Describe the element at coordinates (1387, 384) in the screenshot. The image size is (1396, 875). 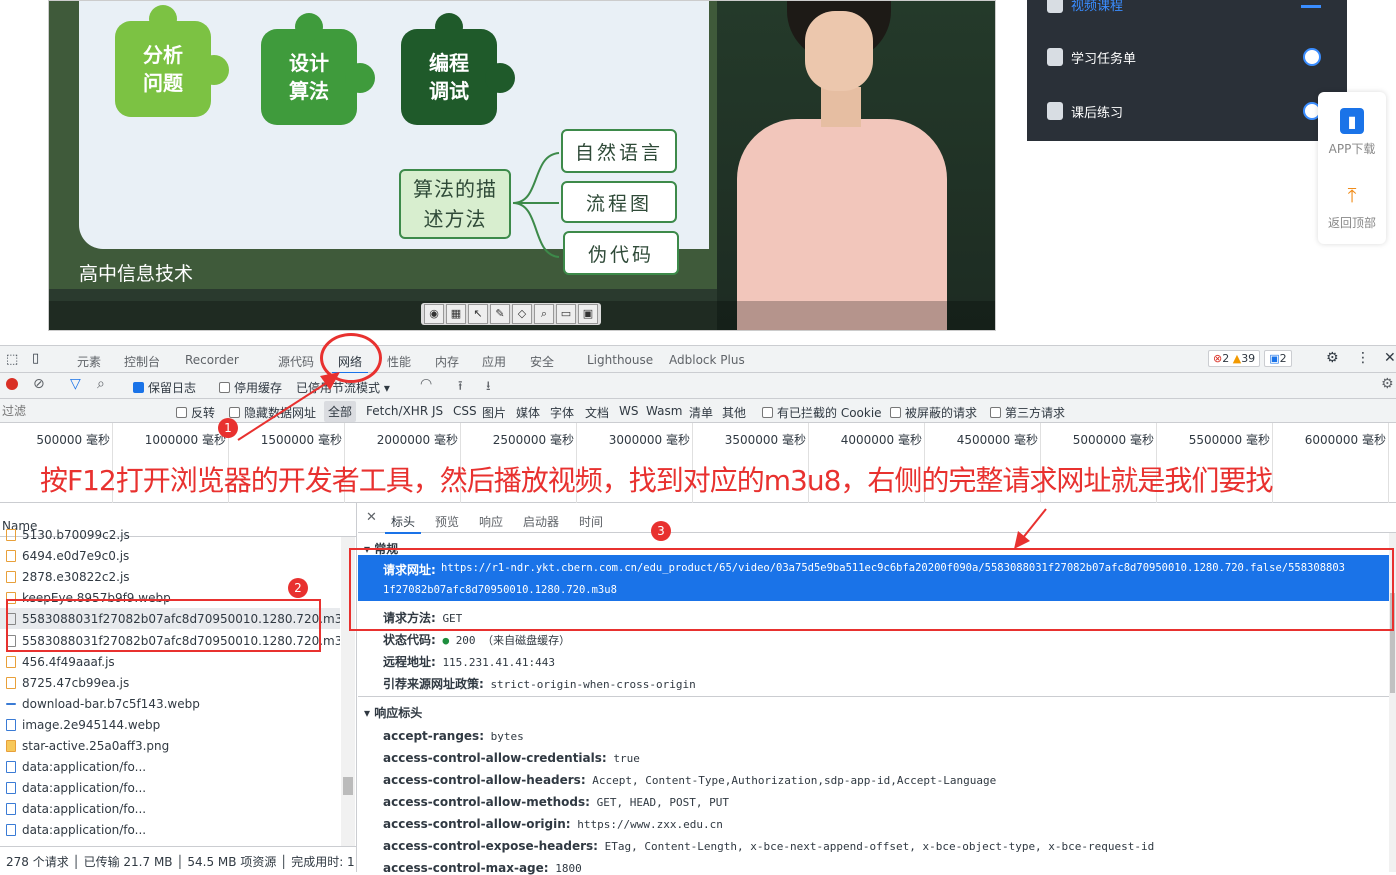
I see `network-settings-icon: ⚙` at that location.